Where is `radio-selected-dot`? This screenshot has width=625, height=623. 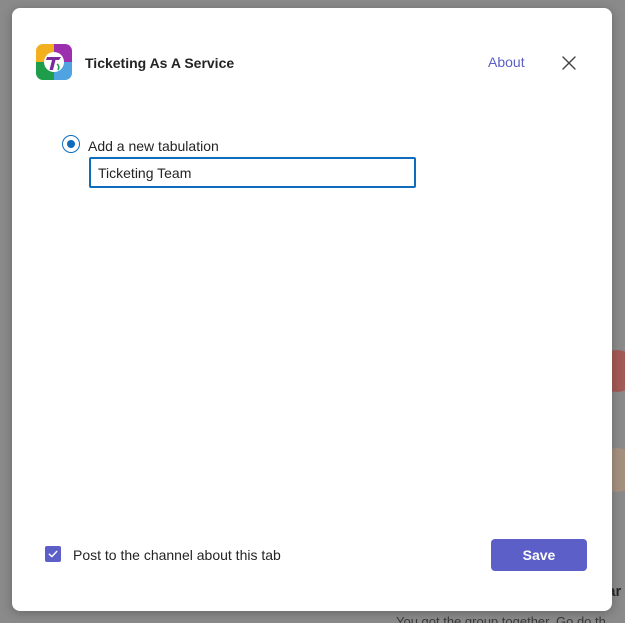
radio-selected-dot is located at coordinates (70, 143).